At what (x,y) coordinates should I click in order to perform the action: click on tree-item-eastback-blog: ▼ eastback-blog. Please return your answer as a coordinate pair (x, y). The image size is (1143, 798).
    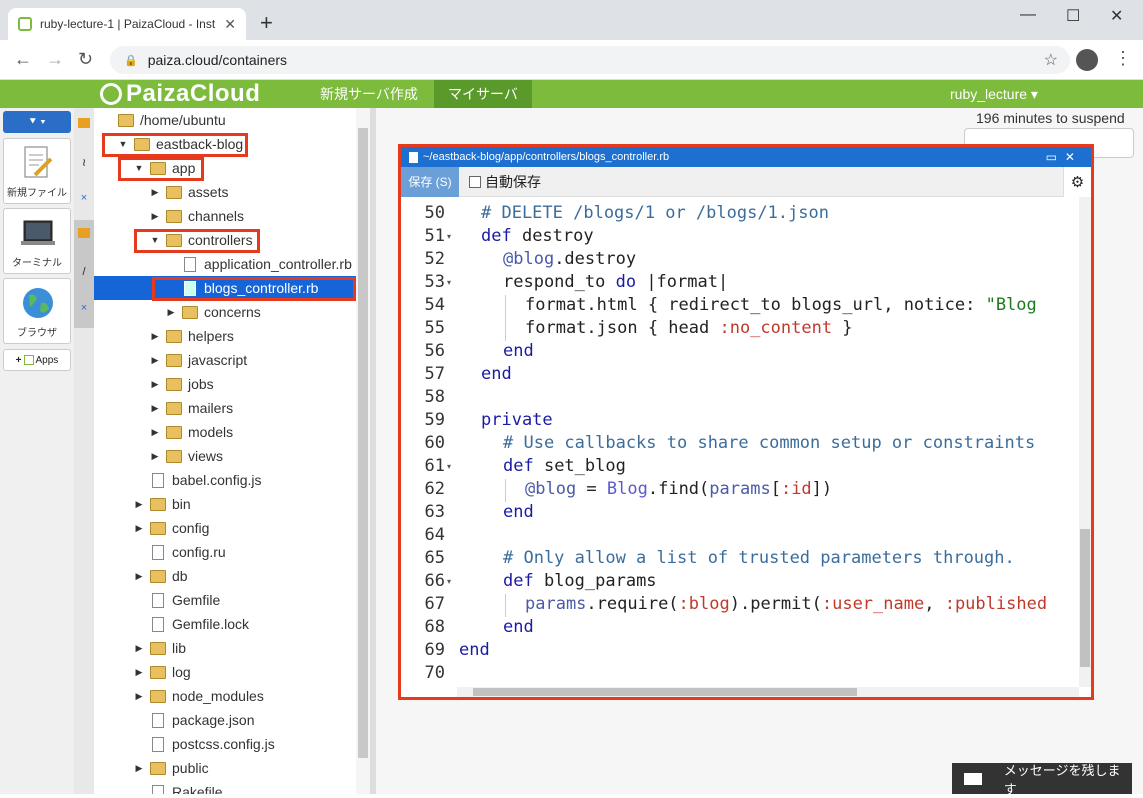
    Looking at the image, I should click on (225, 144).